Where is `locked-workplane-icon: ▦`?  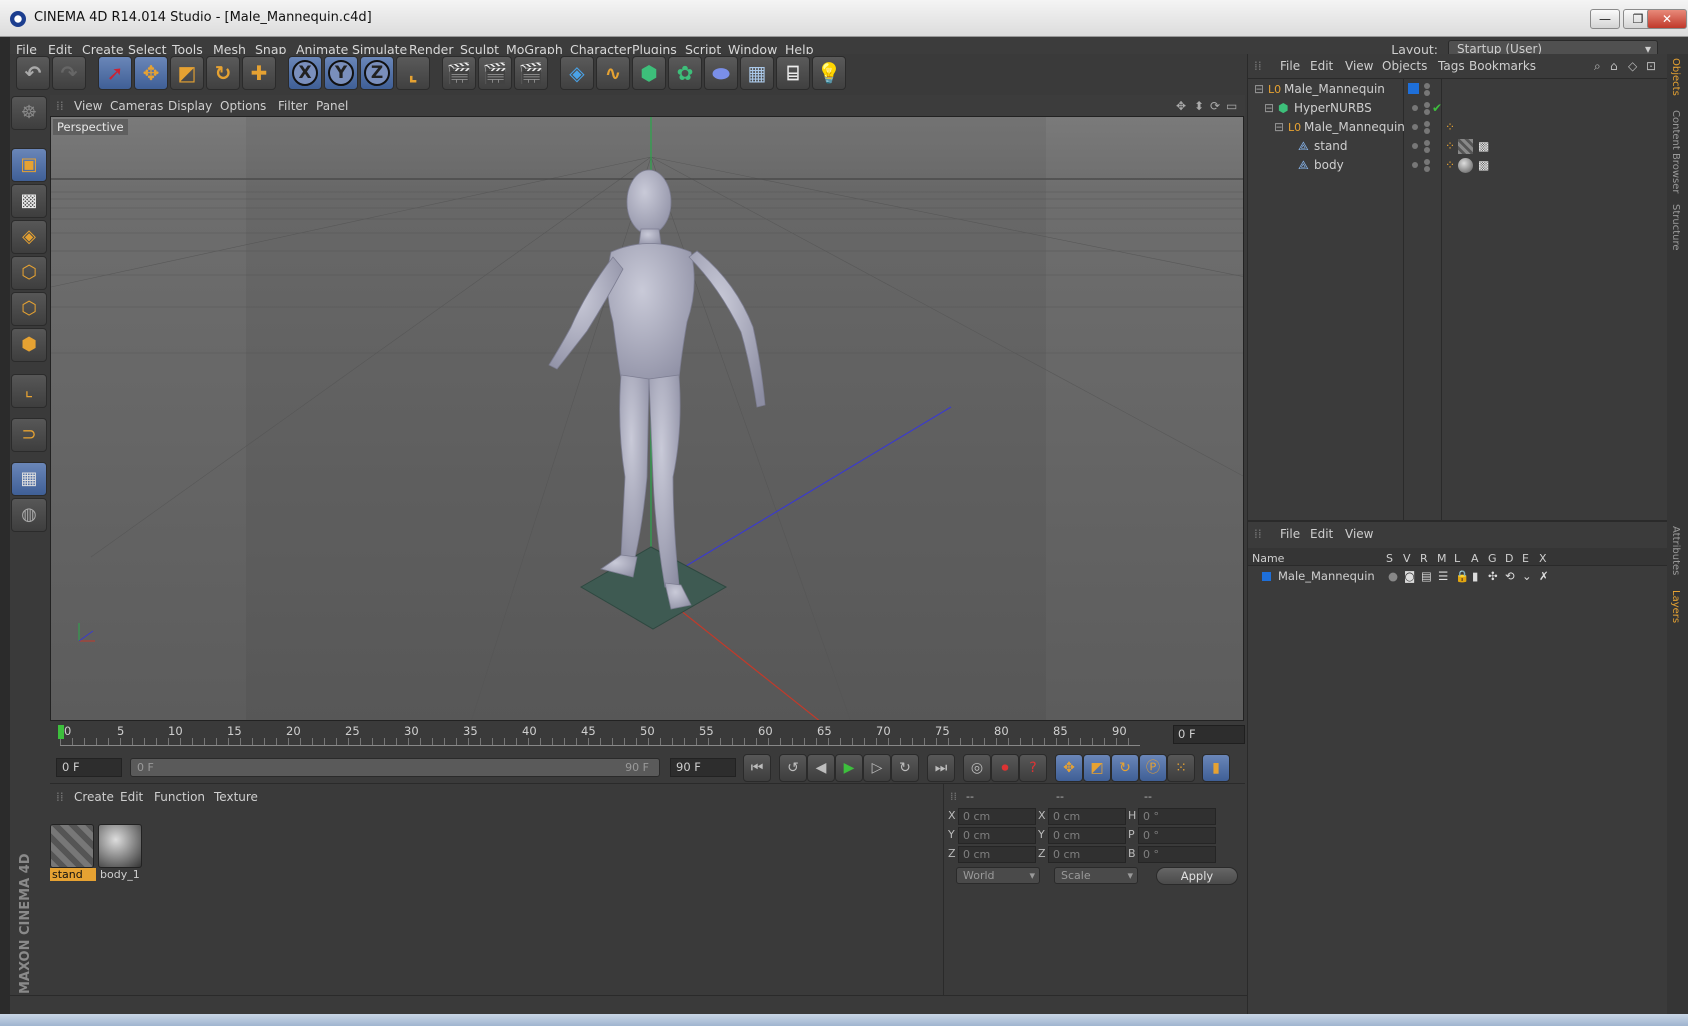
locked-workplane-icon: ▦ is located at coordinates (29, 479).